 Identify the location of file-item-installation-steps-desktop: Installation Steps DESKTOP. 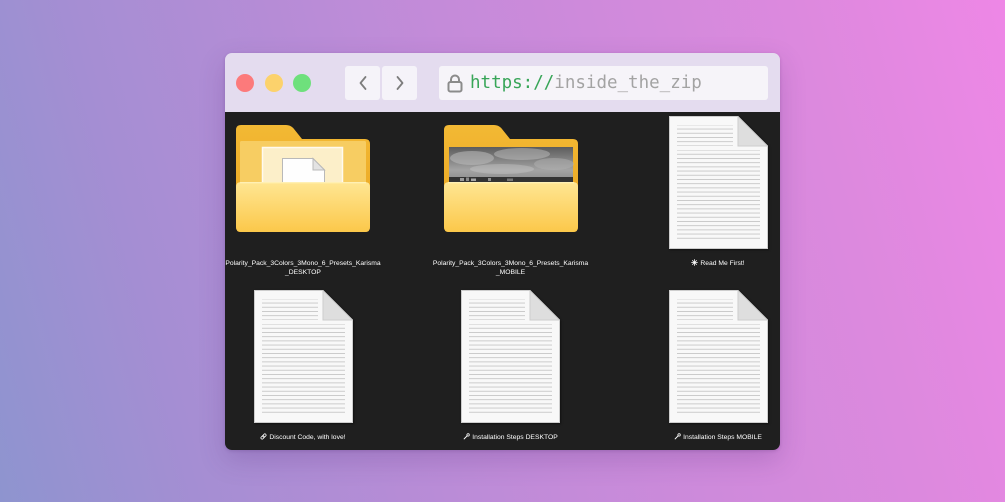
(511, 368).